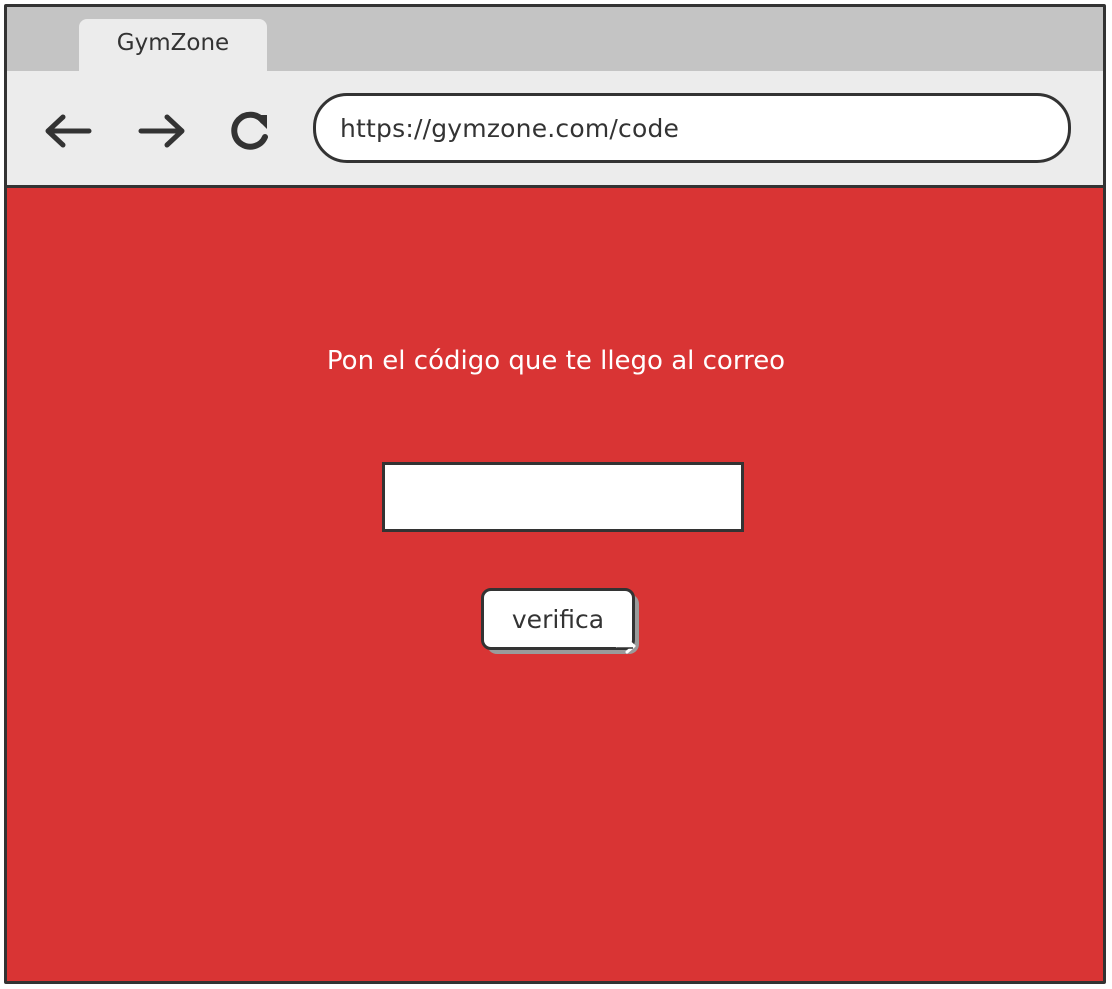 This screenshot has height=989, width=1112. I want to click on reload-icon, so click(249, 130).